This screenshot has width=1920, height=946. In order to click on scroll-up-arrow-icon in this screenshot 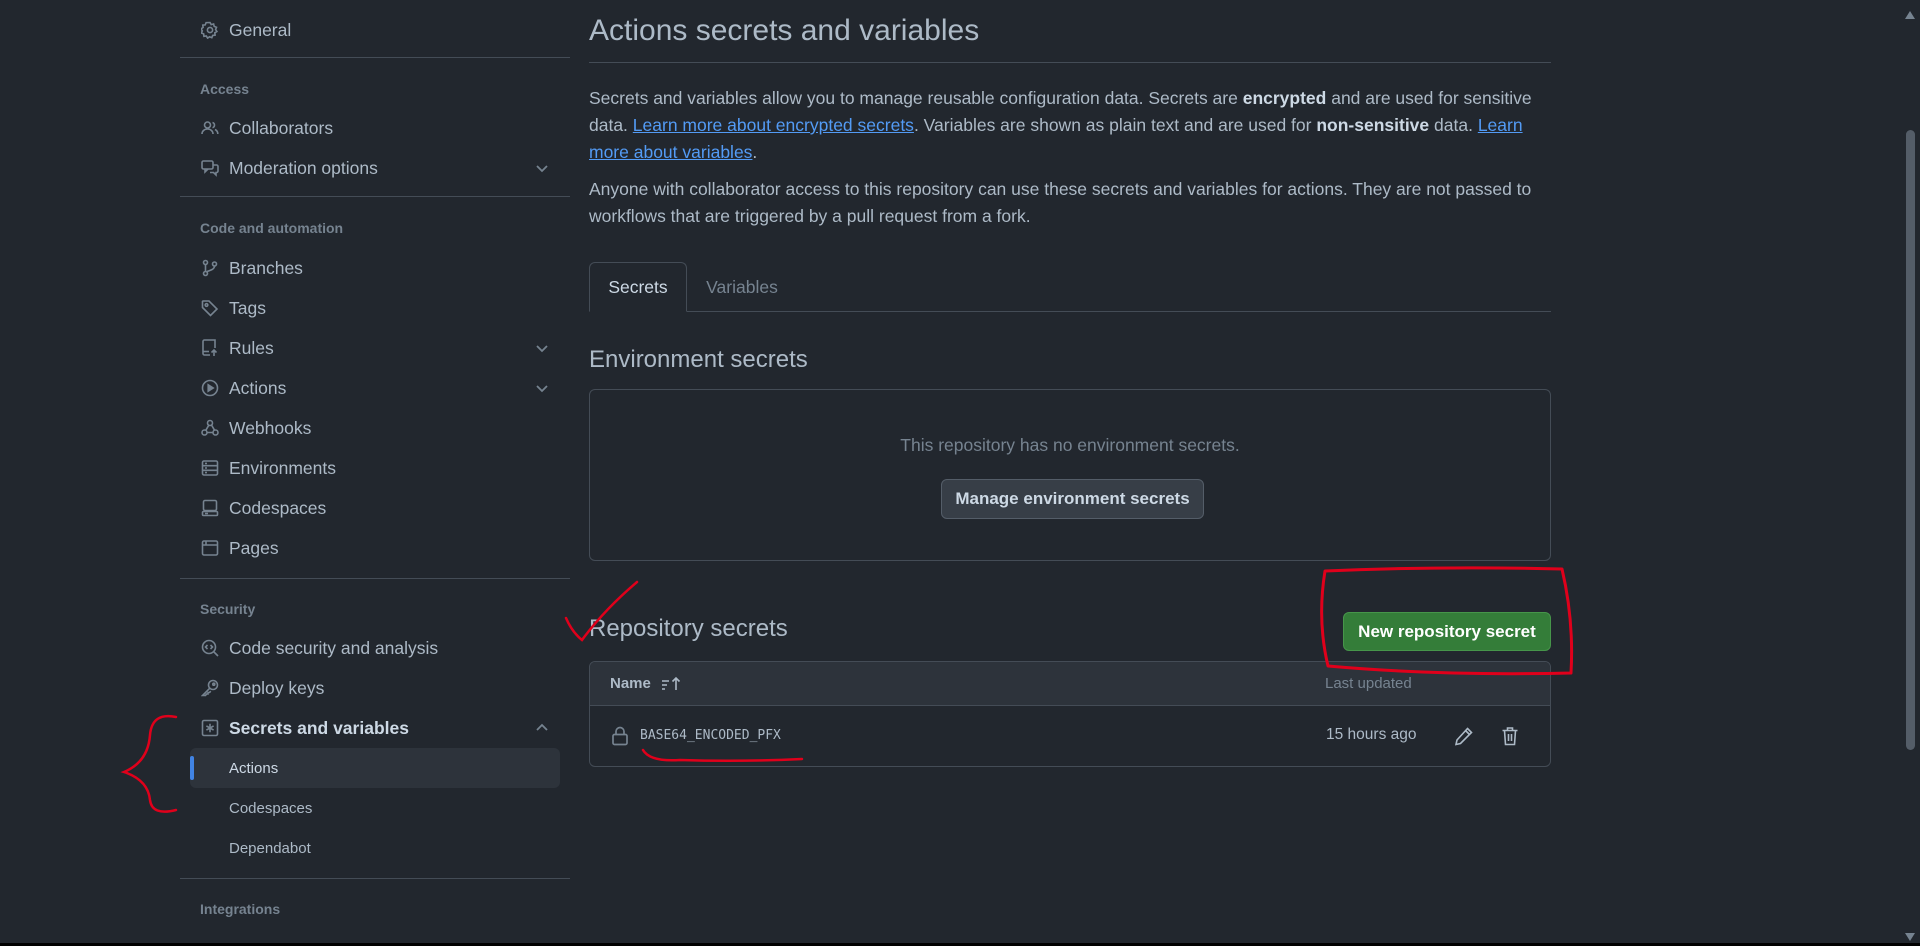, I will do `click(1910, 12)`.